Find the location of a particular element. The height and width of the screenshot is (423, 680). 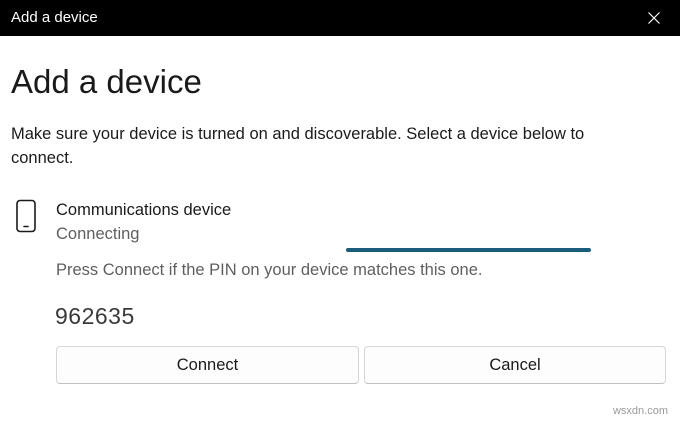

progress-indicator is located at coordinates (468, 250).